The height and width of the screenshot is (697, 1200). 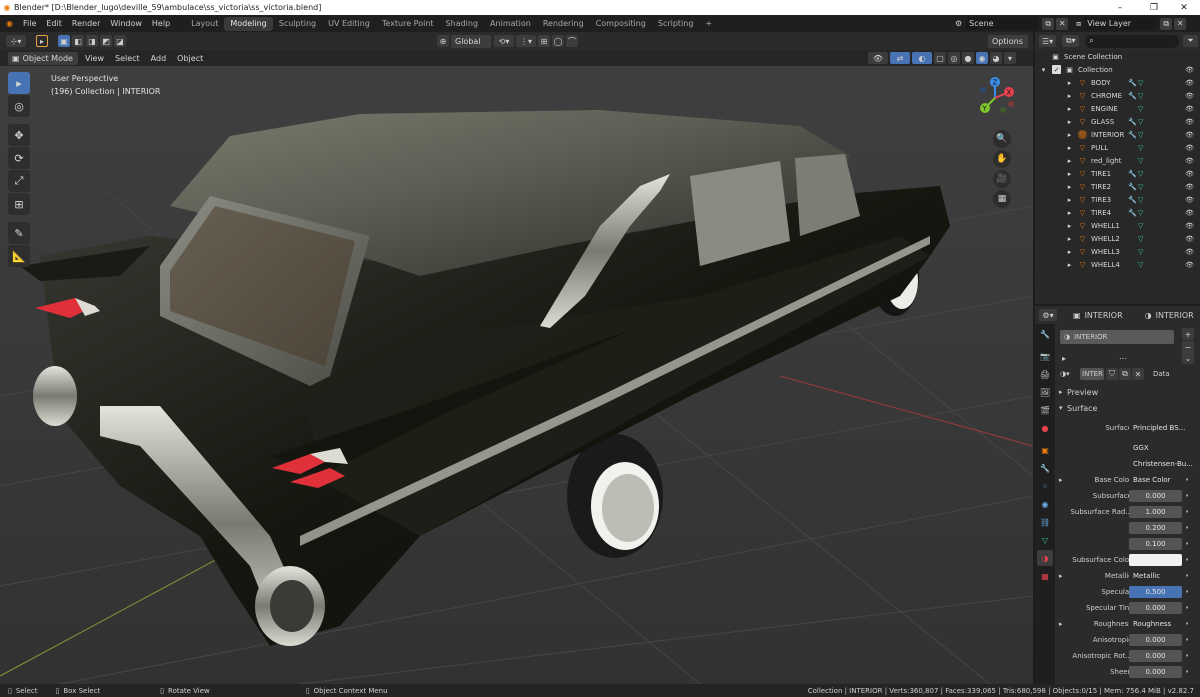 I want to click on property-field: Metallic, so click(x=1155, y=576).